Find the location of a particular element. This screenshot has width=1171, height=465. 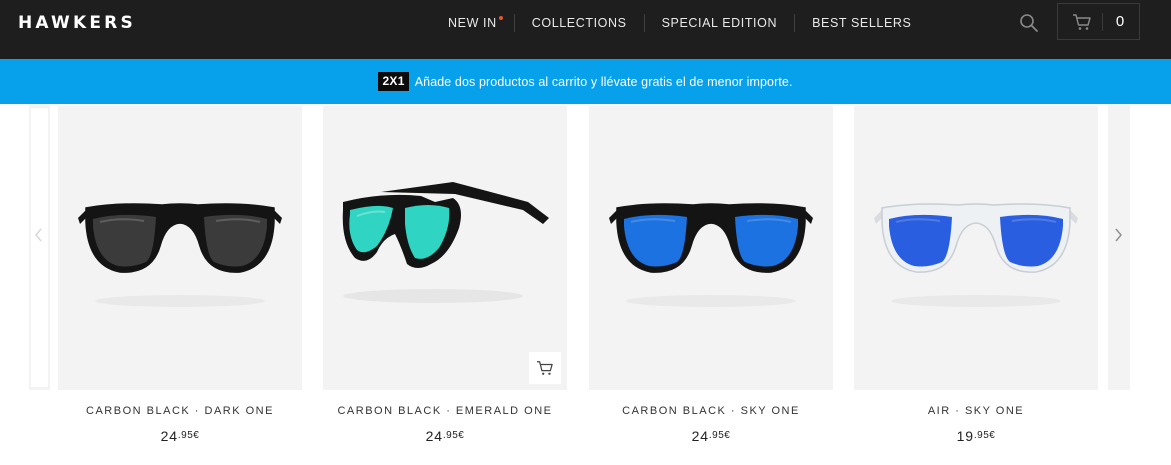

price-integer: 19 is located at coordinates (965, 436).